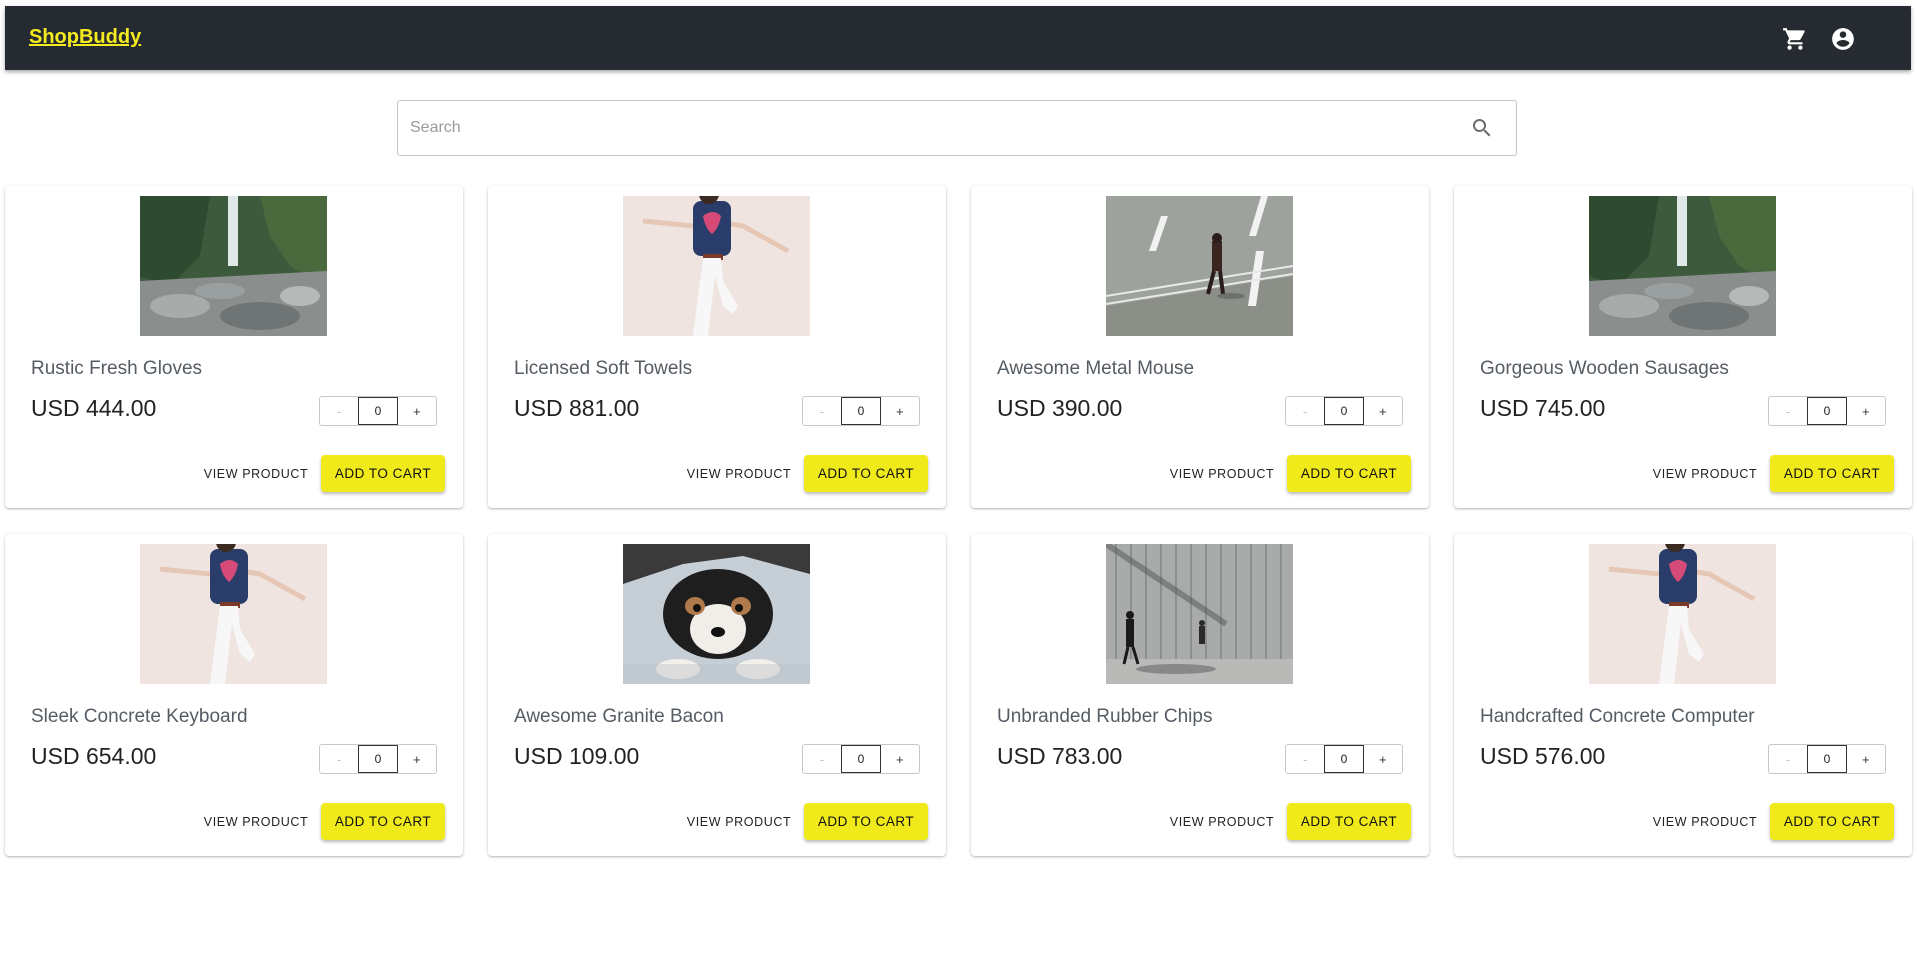 The width and height of the screenshot is (1917, 967). I want to click on product-price: USD 444.00, so click(94, 408).